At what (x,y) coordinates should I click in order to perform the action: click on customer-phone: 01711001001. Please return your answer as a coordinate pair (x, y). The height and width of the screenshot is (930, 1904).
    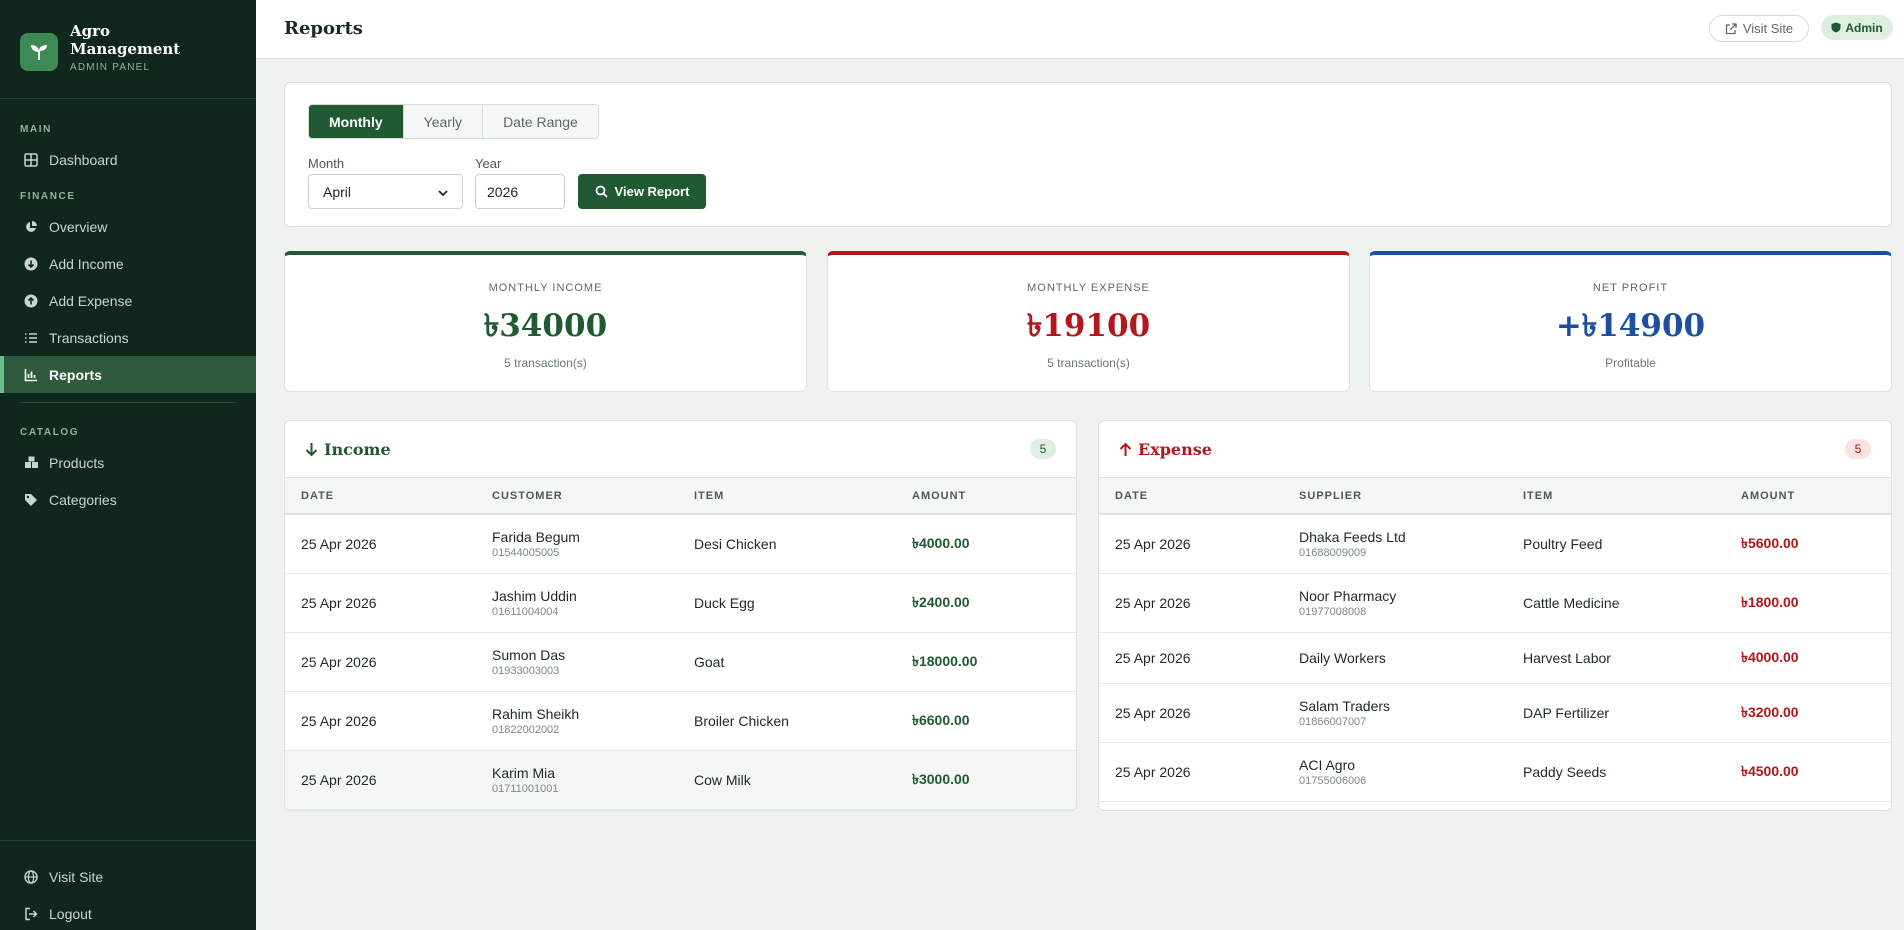
    Looking at the image, I should click on (525, 789).